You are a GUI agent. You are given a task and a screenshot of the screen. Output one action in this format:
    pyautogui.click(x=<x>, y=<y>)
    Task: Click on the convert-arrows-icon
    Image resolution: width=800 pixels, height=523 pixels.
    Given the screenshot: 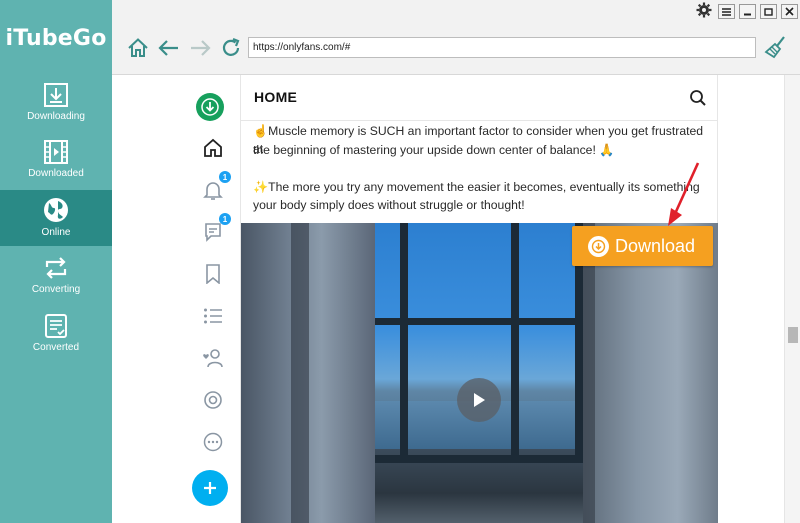 What is the action you would take?
    pyautogui.click(x=56, y=268)
    